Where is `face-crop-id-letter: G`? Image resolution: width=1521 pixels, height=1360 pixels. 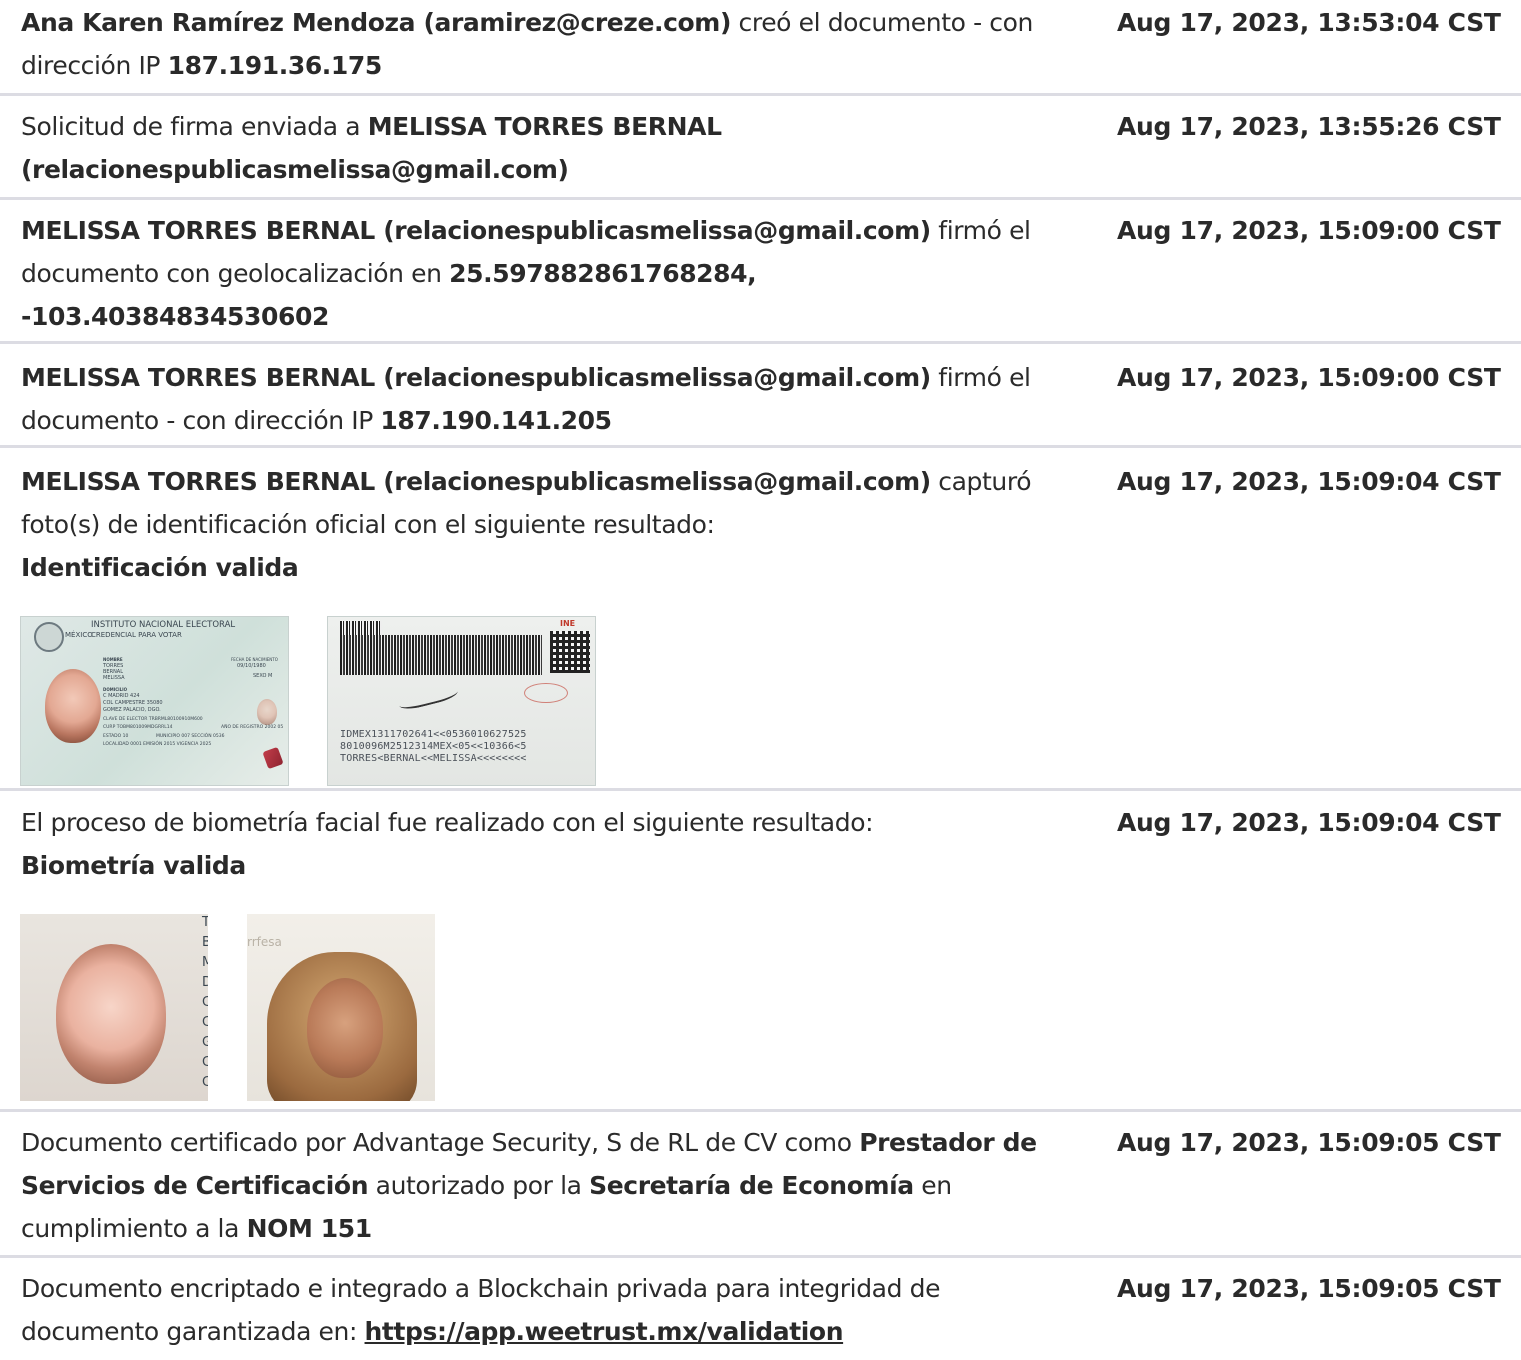
face-crop-id-letter: G is located at coordinates (205, 1042).